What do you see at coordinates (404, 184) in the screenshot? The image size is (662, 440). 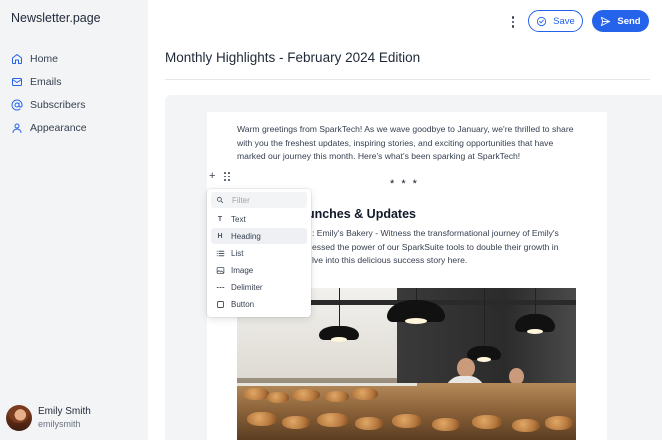 I see `delimiter-block: * * *` at bounding box center [404, 184].